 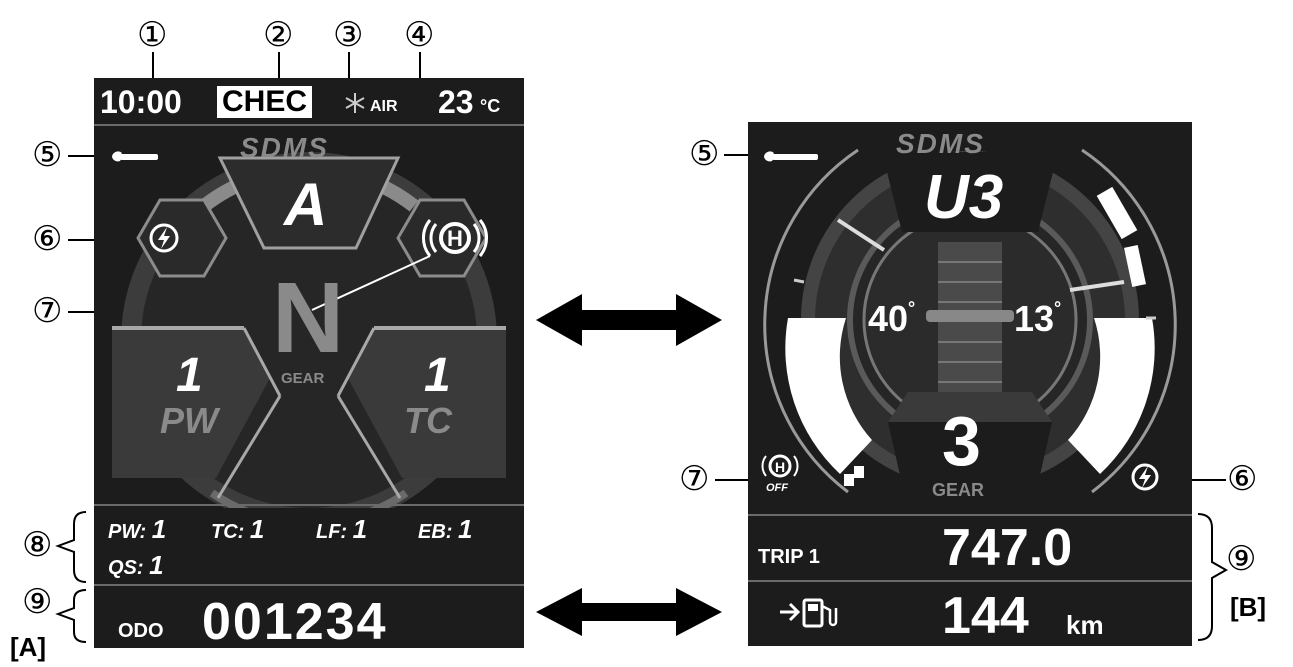 I want to click on gear-label-b: GEAR, so click(x=958, y=490).